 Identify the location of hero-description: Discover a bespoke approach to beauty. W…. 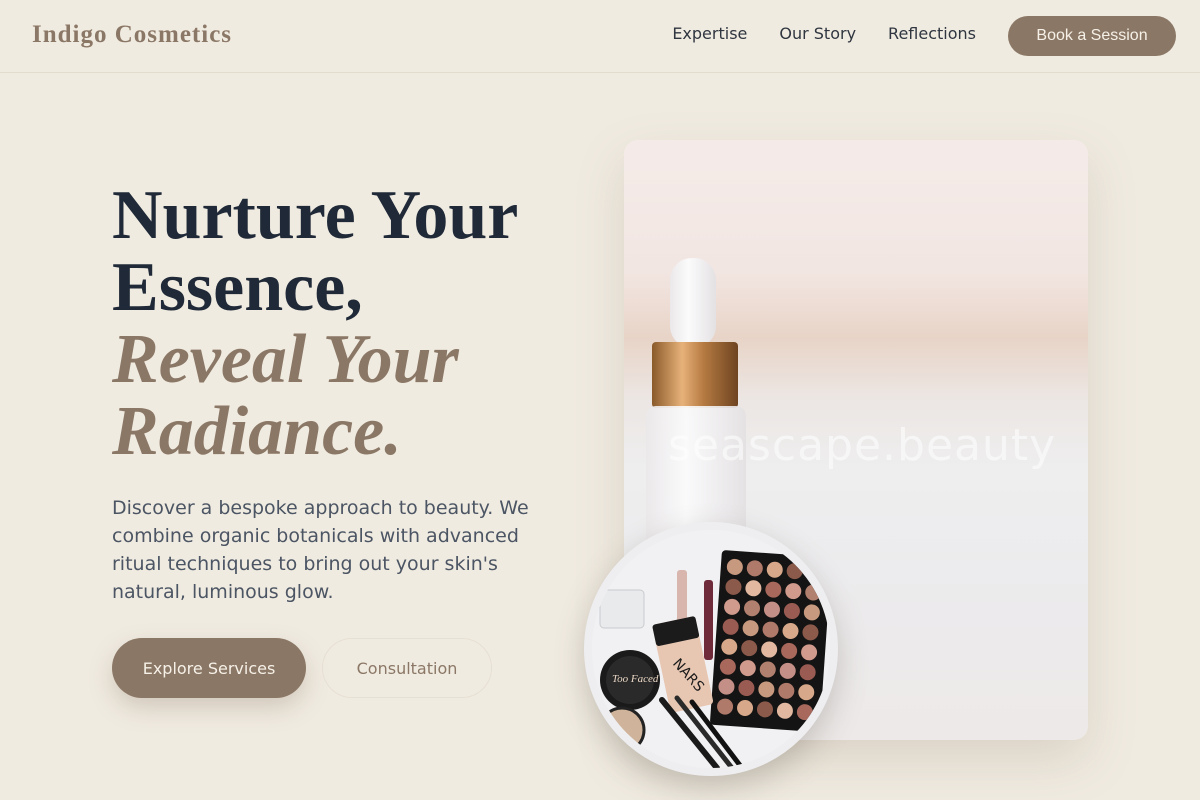
(320, 550).